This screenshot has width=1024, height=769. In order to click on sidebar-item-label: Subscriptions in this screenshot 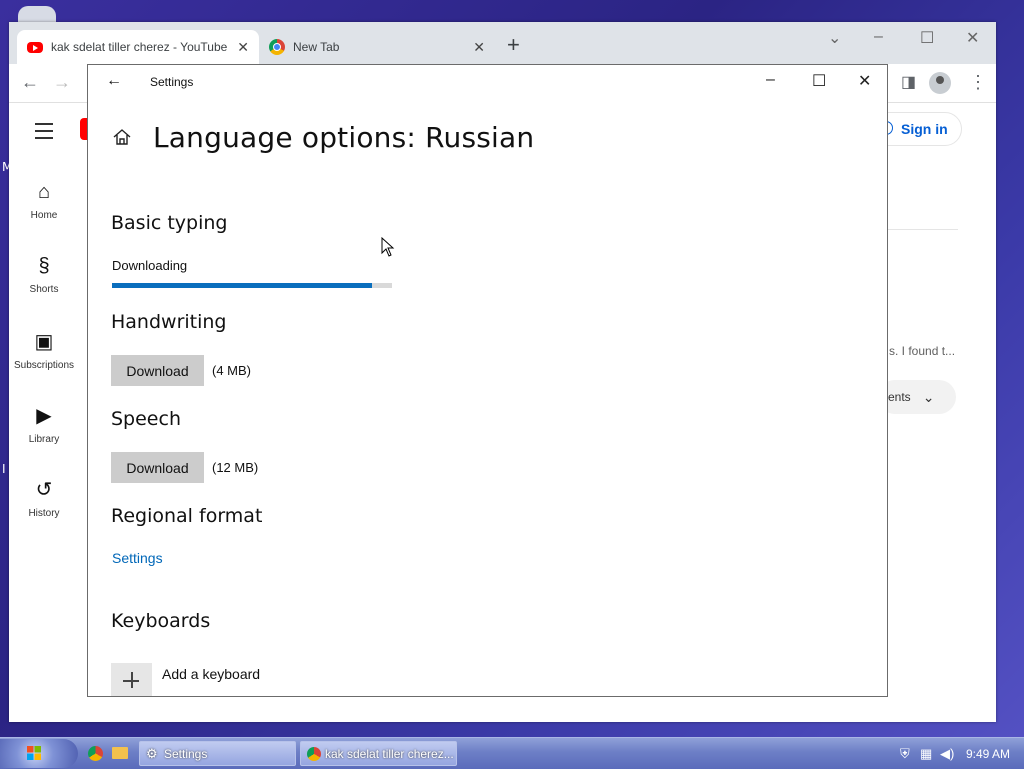, I will do `click(44, 365)`.